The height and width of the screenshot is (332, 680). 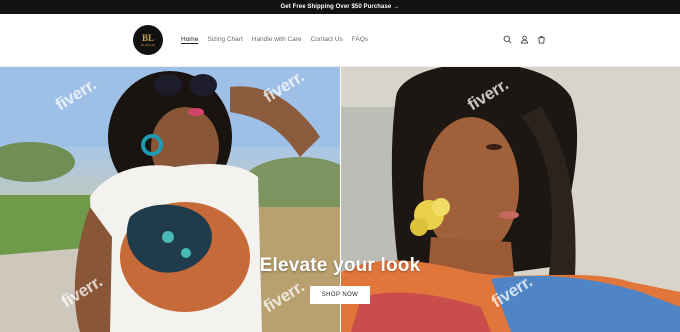 What do you see at coordinates (327, 39) in the screenshot?
I see `nav-item-contact-us: Contact Us` at bounding box center [327, 39].